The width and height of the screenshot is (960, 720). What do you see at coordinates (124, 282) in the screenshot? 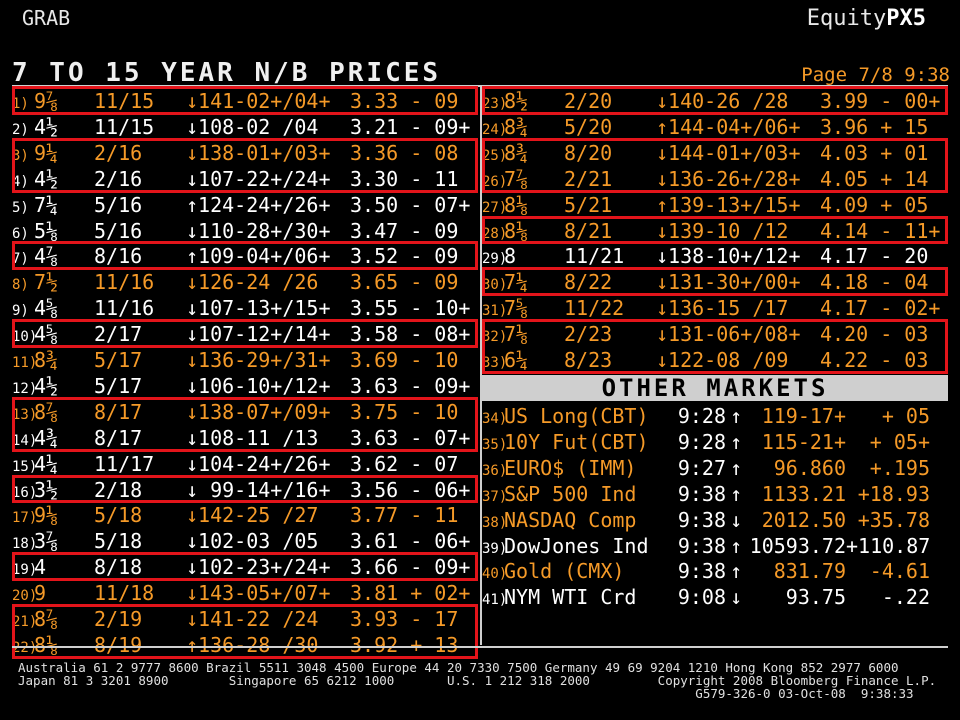
I see `maturity: 11/16` at bounding box center [124, 282].